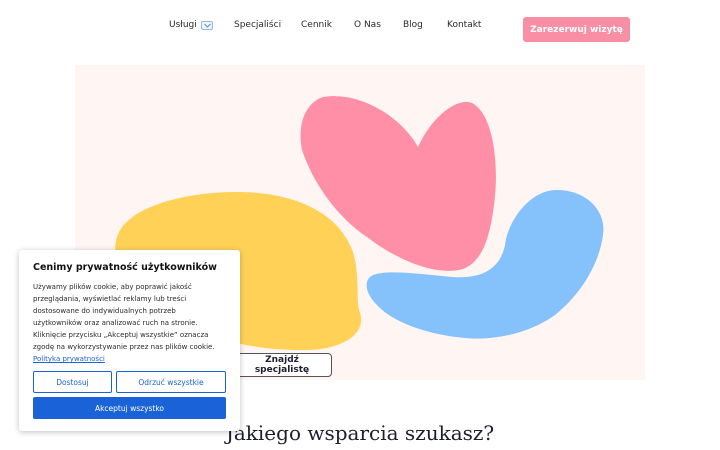 The width and height of the screenshot is (720, 450). What do you see at coordinates (69, 359) in the screenshot?
I see `privacy-policy-link: Polityka prywatności` at bounding box center [69, 359].